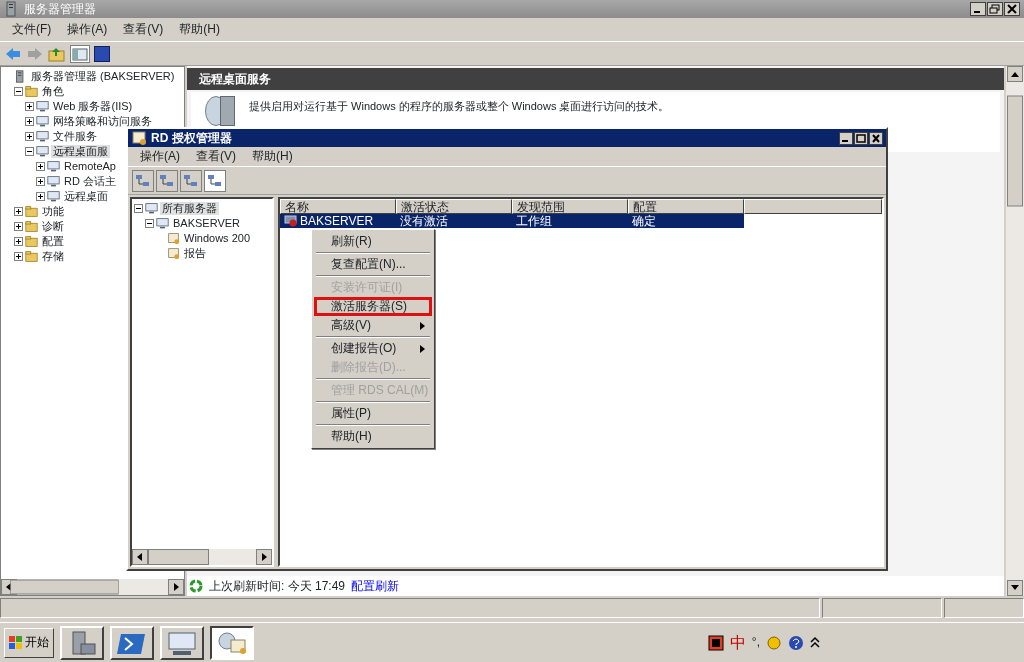 The image size is (1024, 662). Describe the element at coordinates (375, 586) in the screenshot. I see `configure-refresh-link: 配置刷新` at that location.